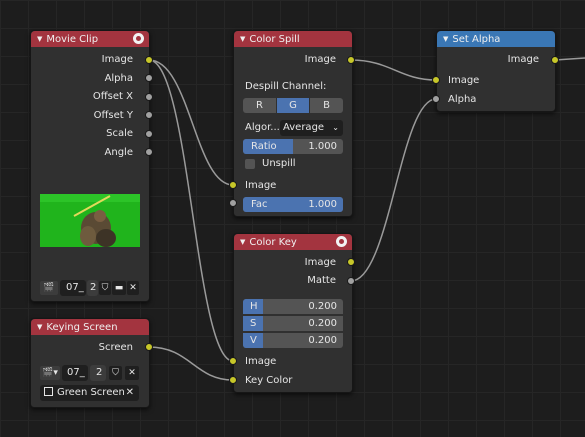 The width and height of the screenshot is (585, 437). What do you see at coordinates (48, 391) in the screenshot?
I see `tracking-object-icon` at bounding box center [48, 391].